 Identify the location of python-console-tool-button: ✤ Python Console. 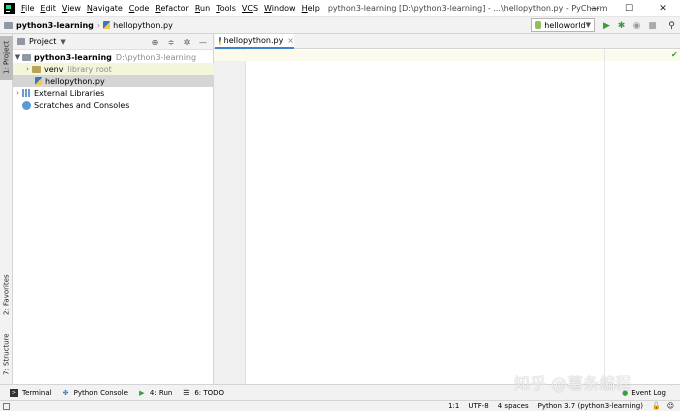
(95, 393).